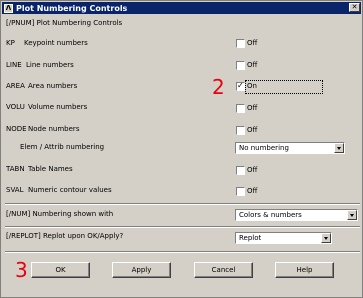 This screenshot has height=298, width=363. What do you see at coordinates (252, 86) in the screenshot?
I see `area-state: On` at bounding box center [252, 86].